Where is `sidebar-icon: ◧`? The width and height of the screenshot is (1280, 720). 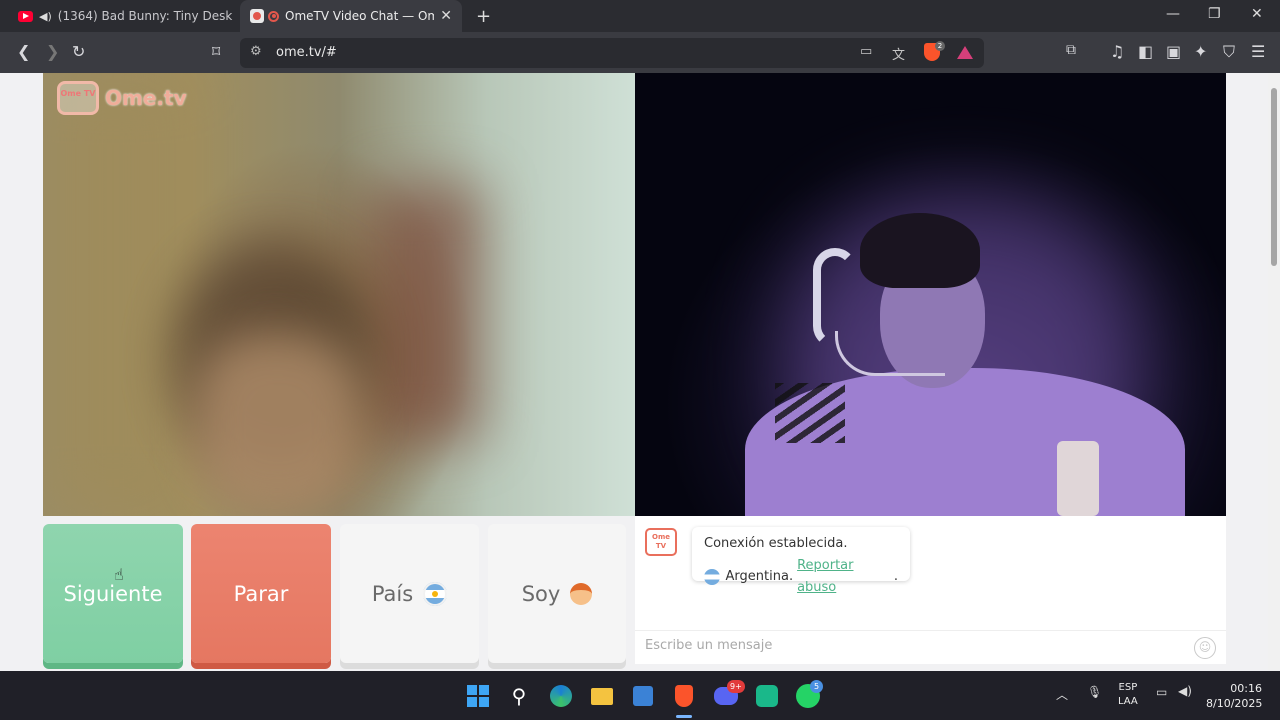 sidebar-icon: ◧ is located at coordinates (1145, 51).